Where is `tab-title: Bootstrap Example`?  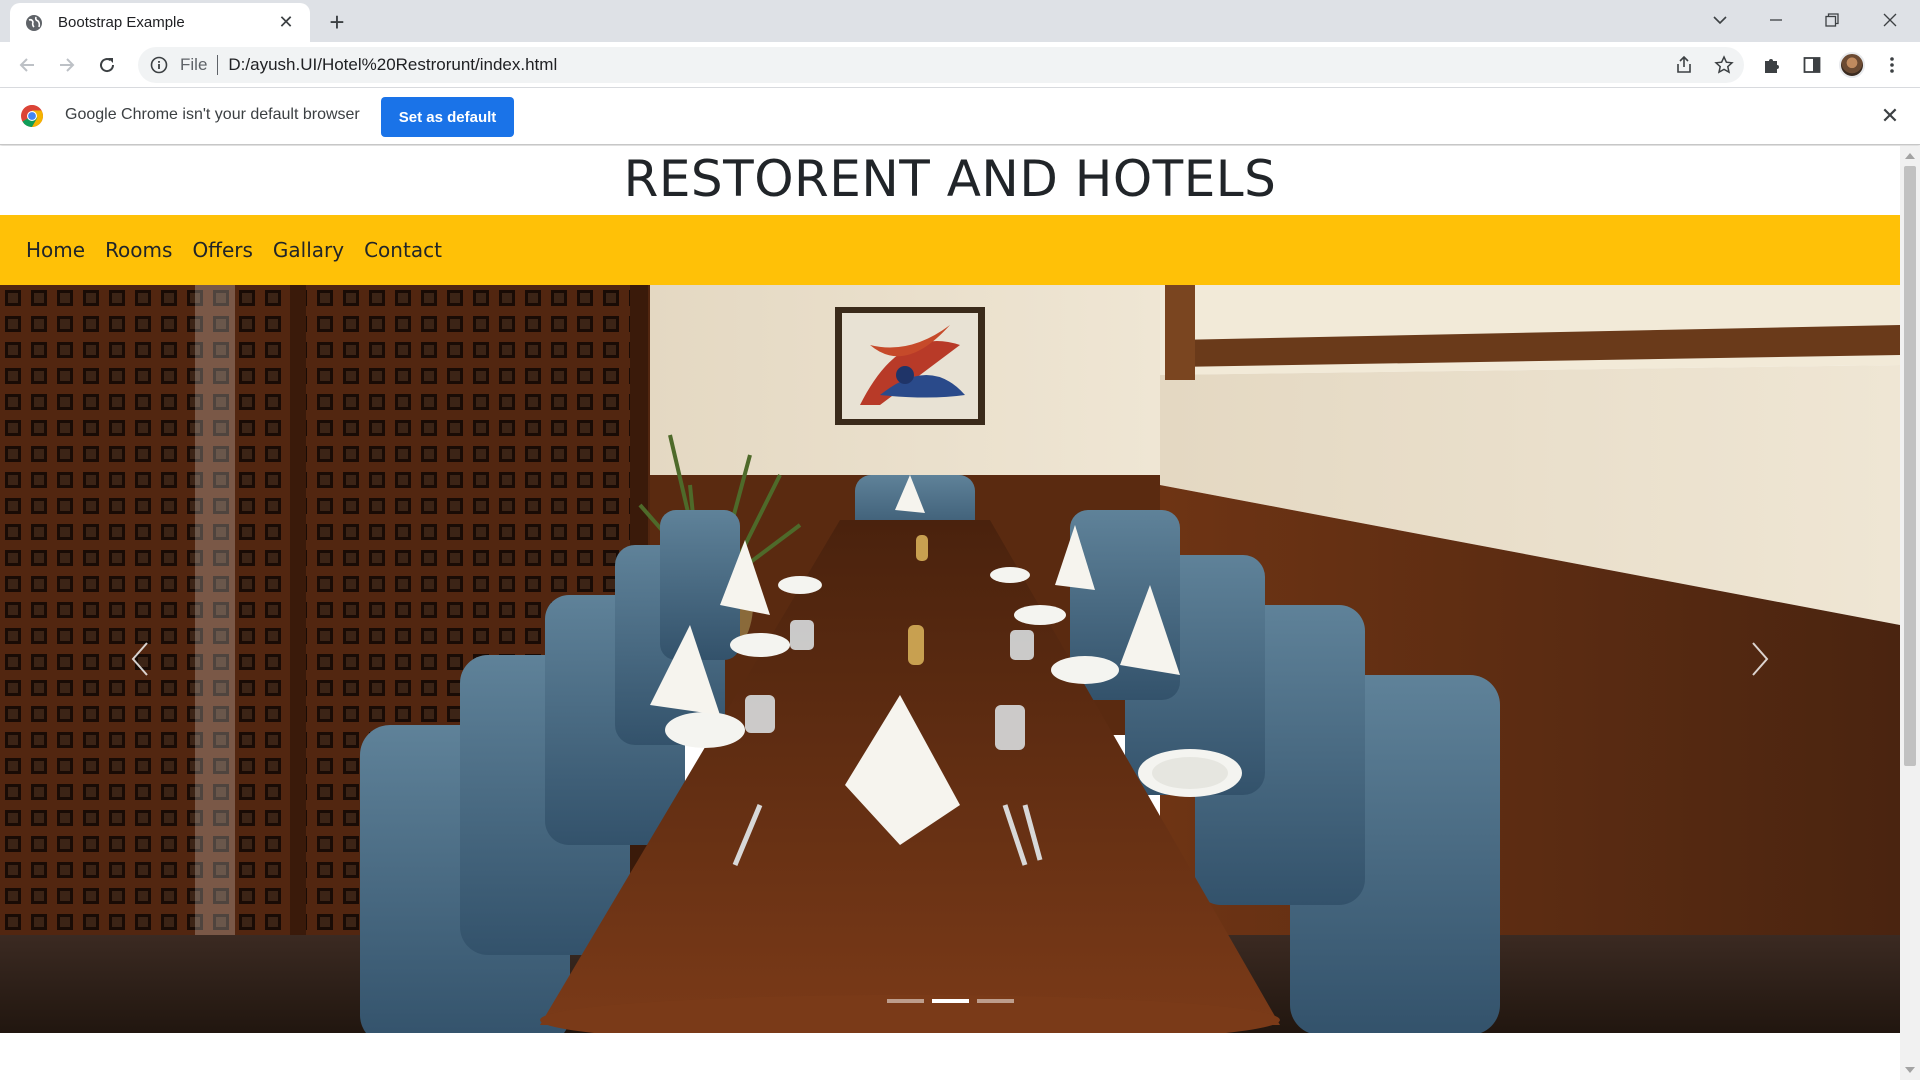 tab-title: Bootstrap Example is located at coordinates (121, 22).